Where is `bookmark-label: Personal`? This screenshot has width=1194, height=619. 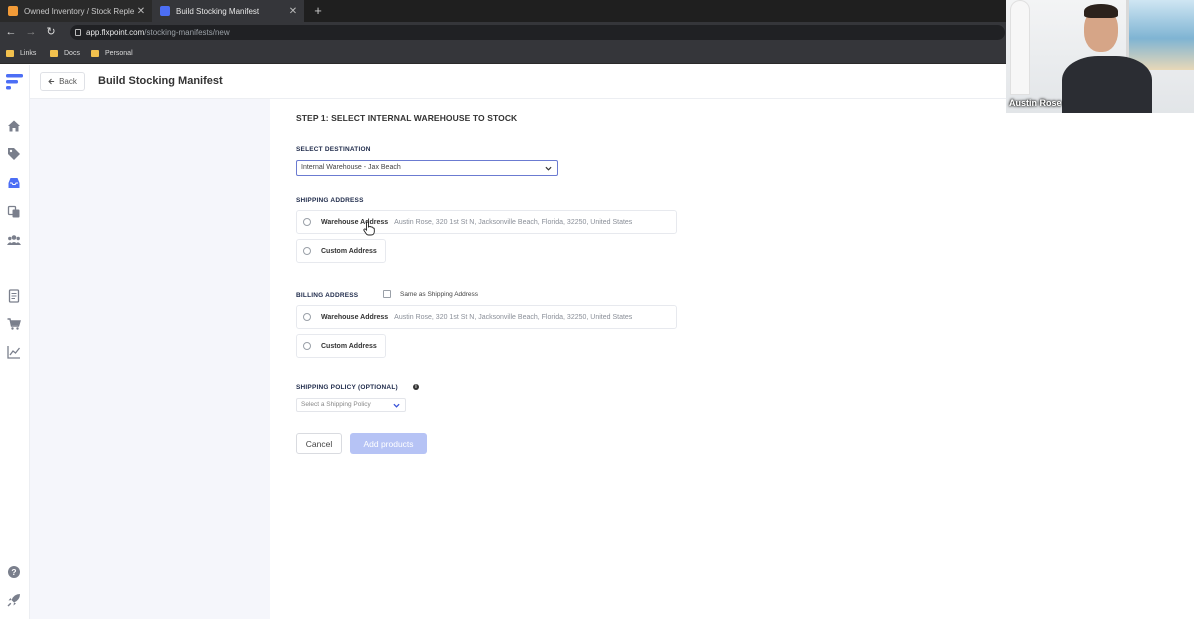
bookmark-label: Personal is located at coordinates (119, 53).